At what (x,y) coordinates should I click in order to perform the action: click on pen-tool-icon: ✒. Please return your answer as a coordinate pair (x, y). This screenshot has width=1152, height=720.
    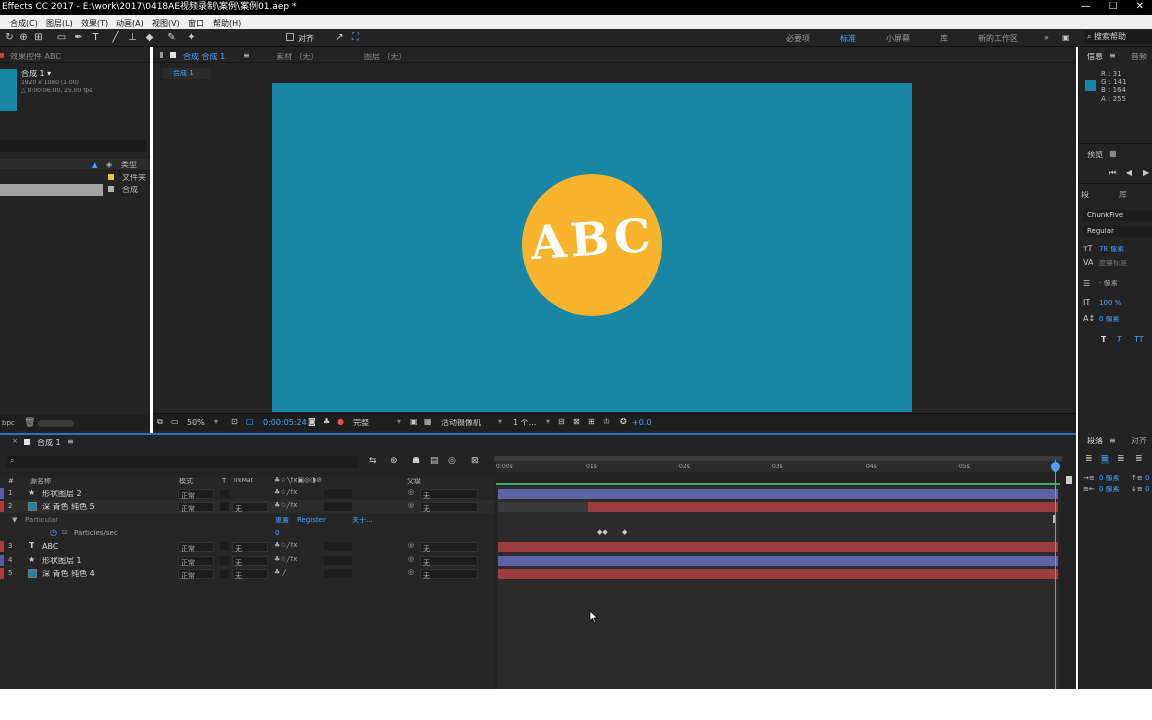
    Looking at the image, I should click on (78, 37).